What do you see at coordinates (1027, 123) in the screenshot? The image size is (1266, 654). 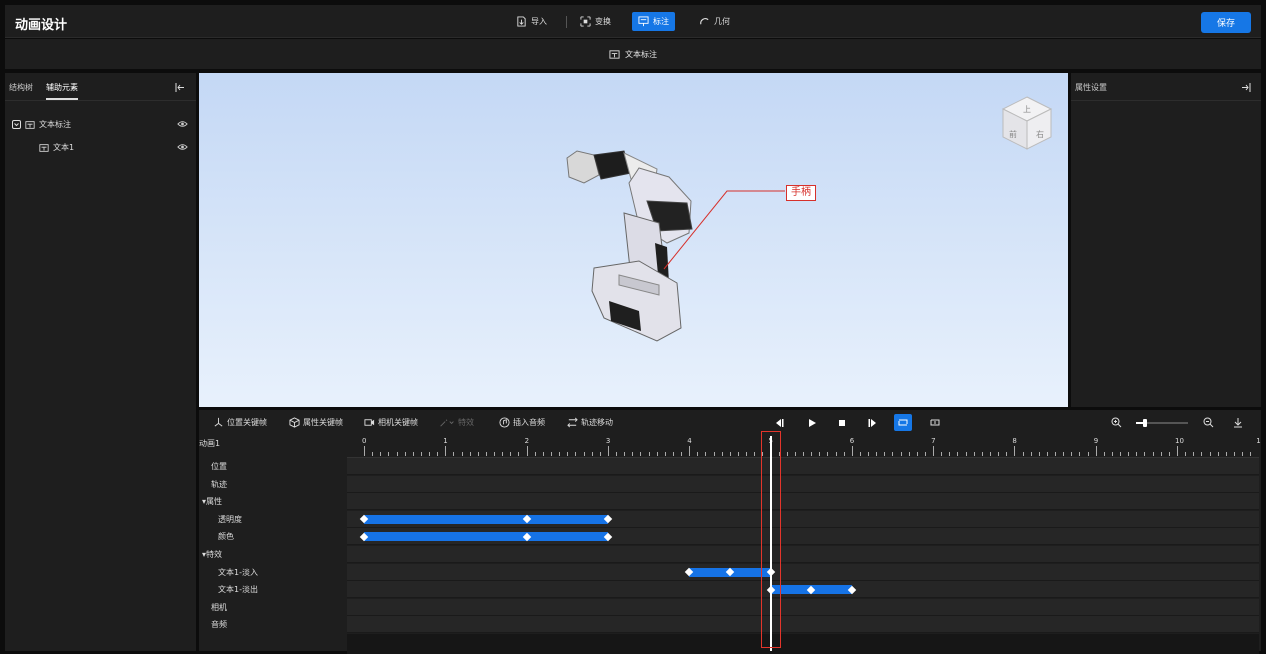 I see `view-cube: 上 前 右` at bounding box center [1027, 123].